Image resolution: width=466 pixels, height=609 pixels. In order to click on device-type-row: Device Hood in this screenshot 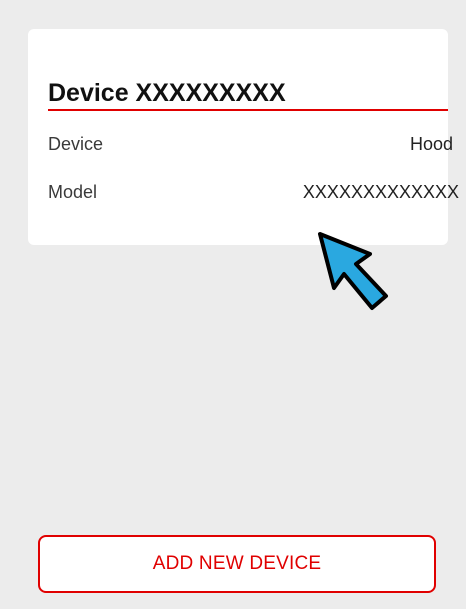, I will do `click(250, 147)`.